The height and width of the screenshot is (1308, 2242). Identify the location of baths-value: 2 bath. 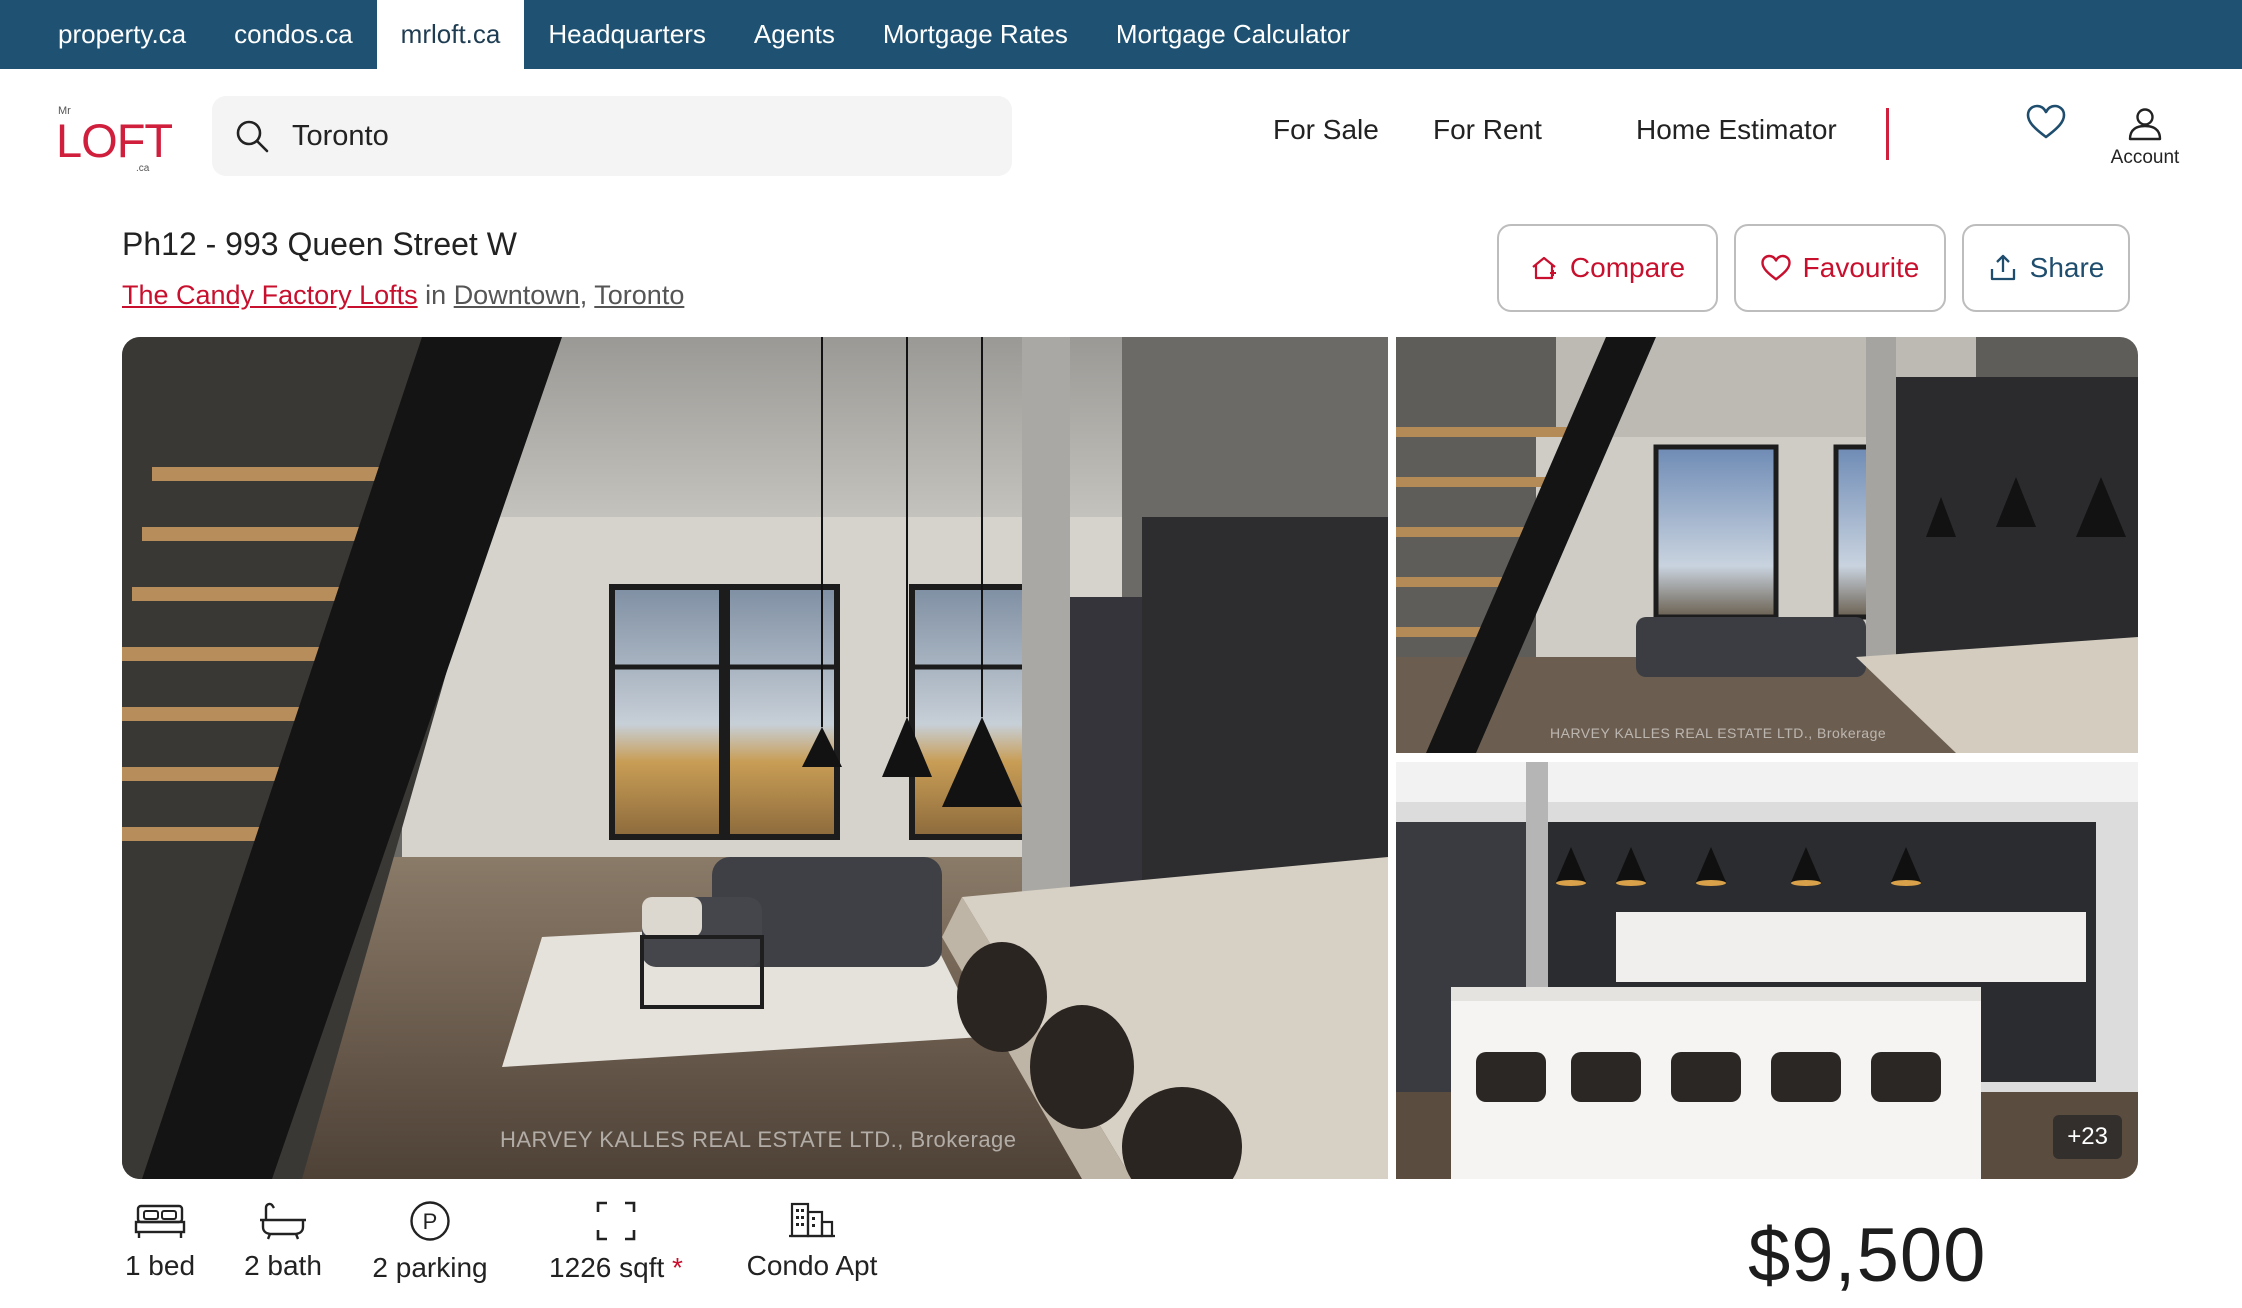
(283, 1265).